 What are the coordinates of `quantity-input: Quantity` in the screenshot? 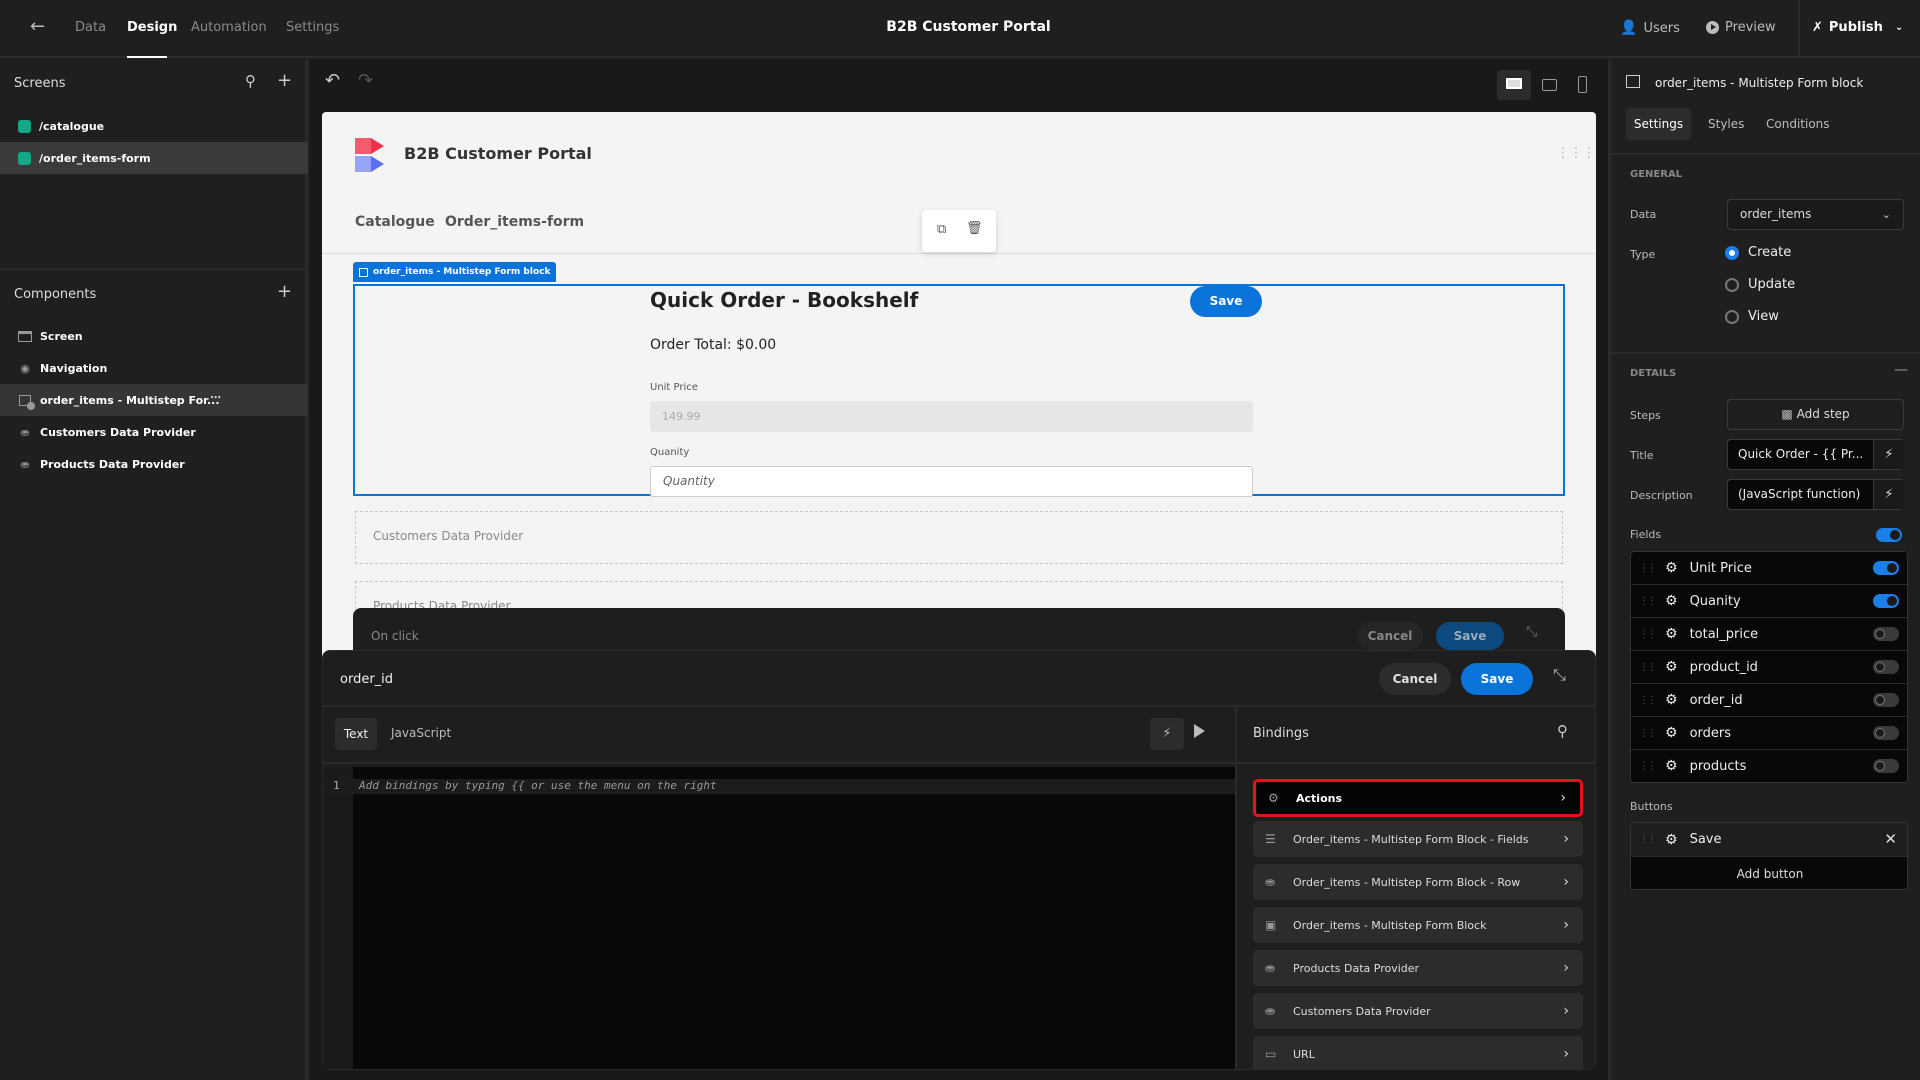 It's located at (951, 481).